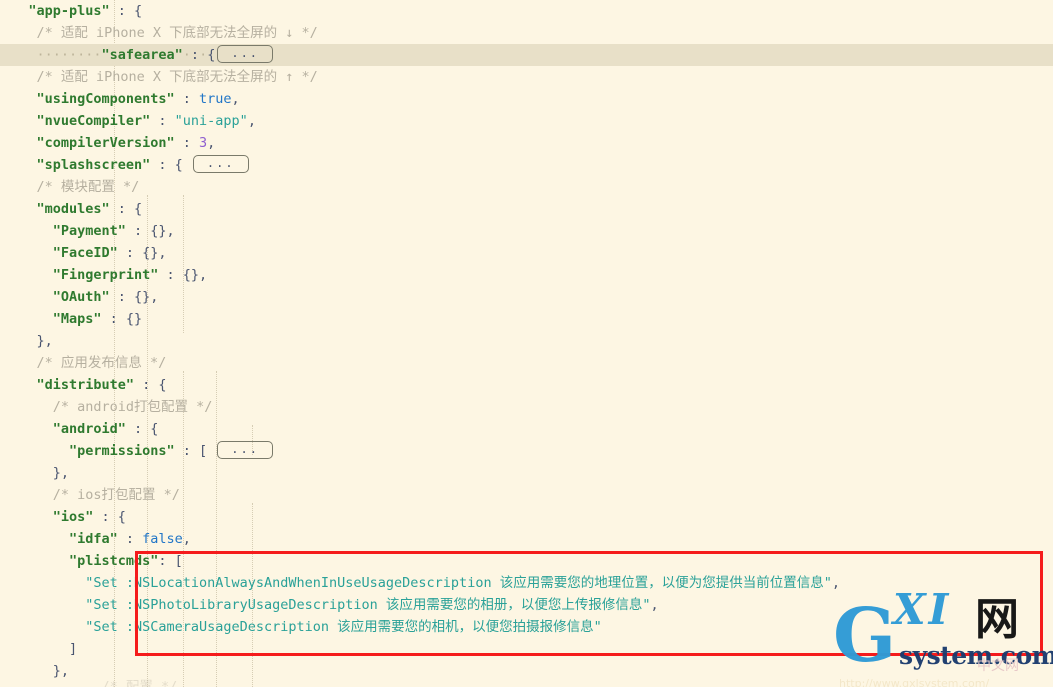  What do you see at coordinates (93, 539) in the screenshot?
I see `token-key: "idfa"` at bounding box center [93, 539].